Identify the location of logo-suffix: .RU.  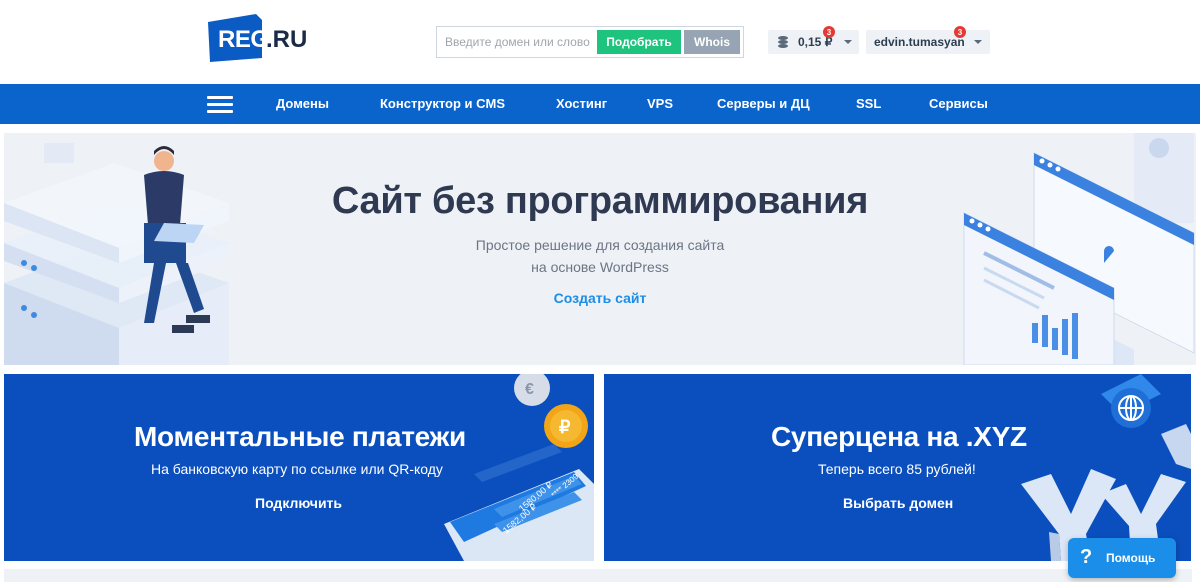
(287, 39).